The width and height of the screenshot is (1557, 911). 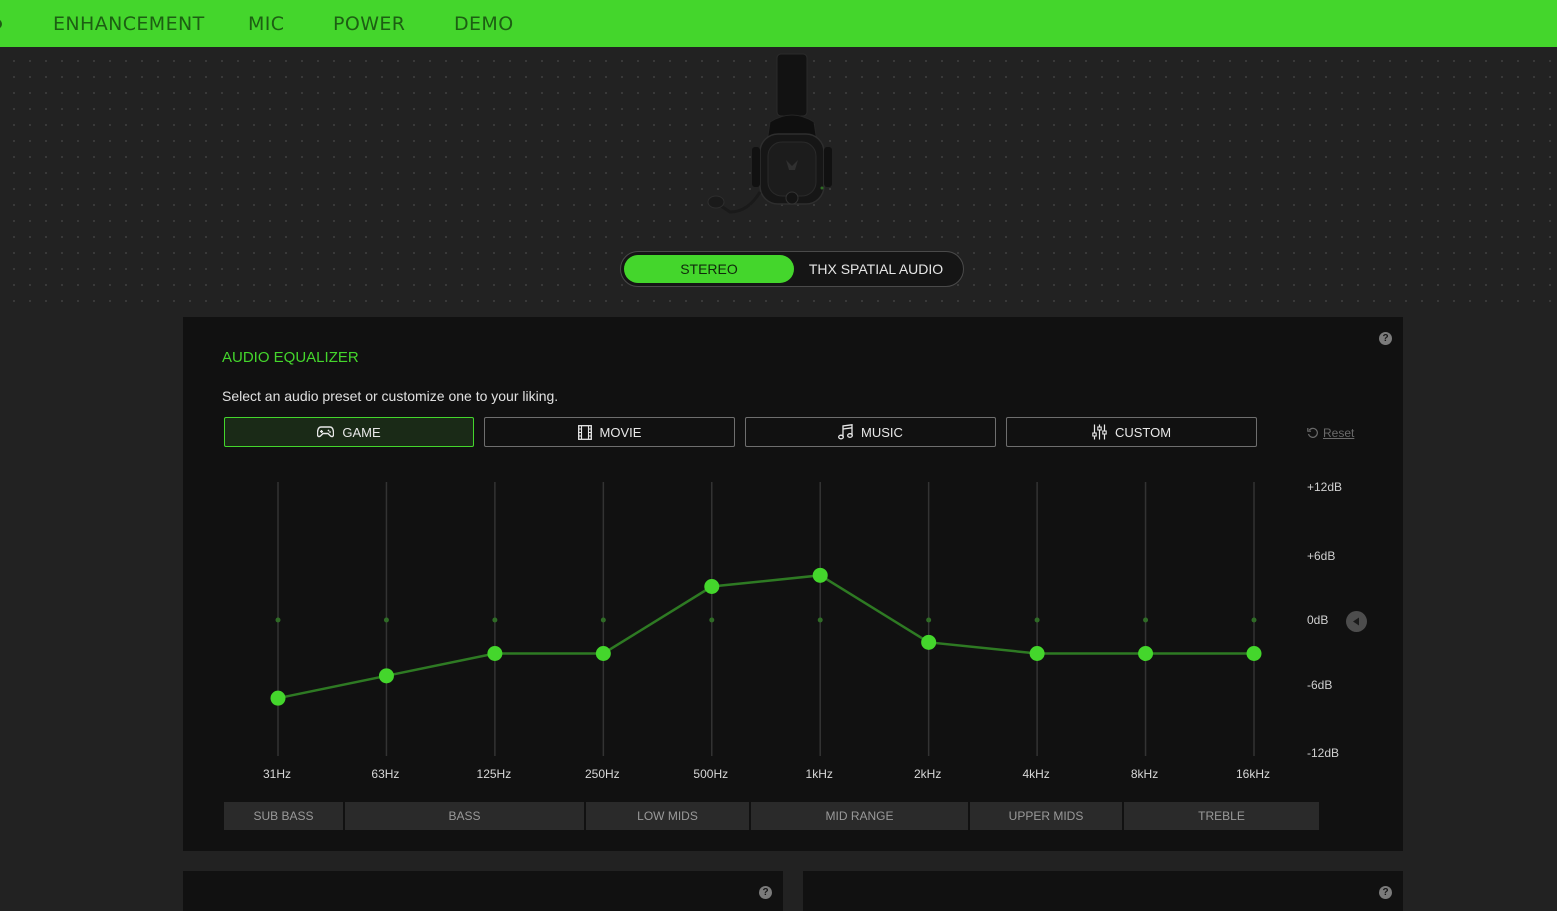 I want to click on eq-slider-knob-8khz, so click(x=1146, y=653).